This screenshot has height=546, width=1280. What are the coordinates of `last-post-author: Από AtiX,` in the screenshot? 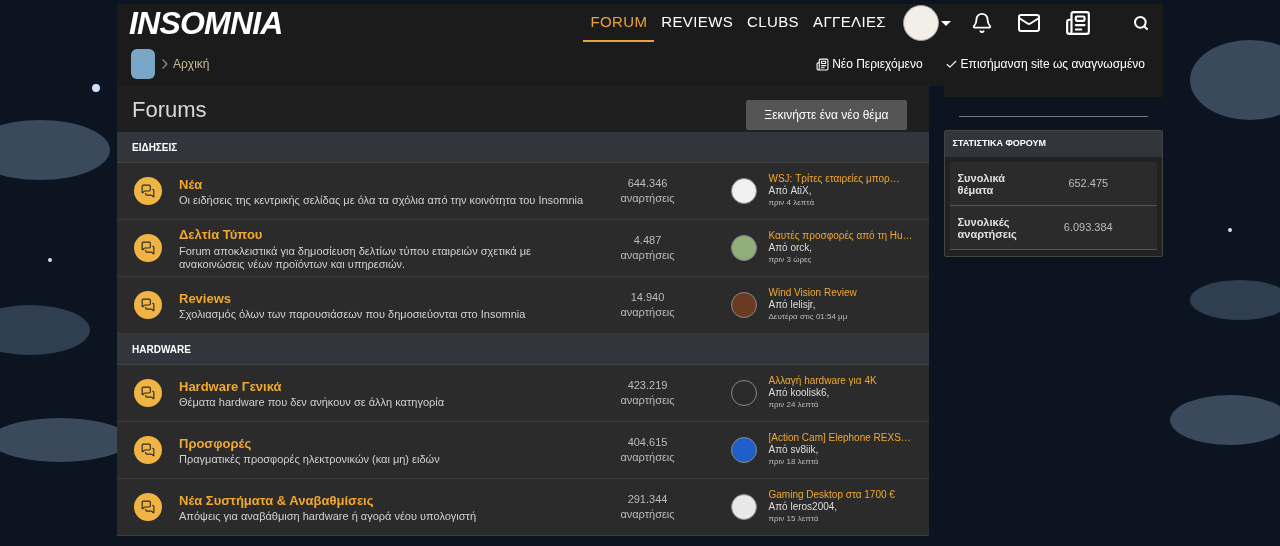 It's located at (790, 191).